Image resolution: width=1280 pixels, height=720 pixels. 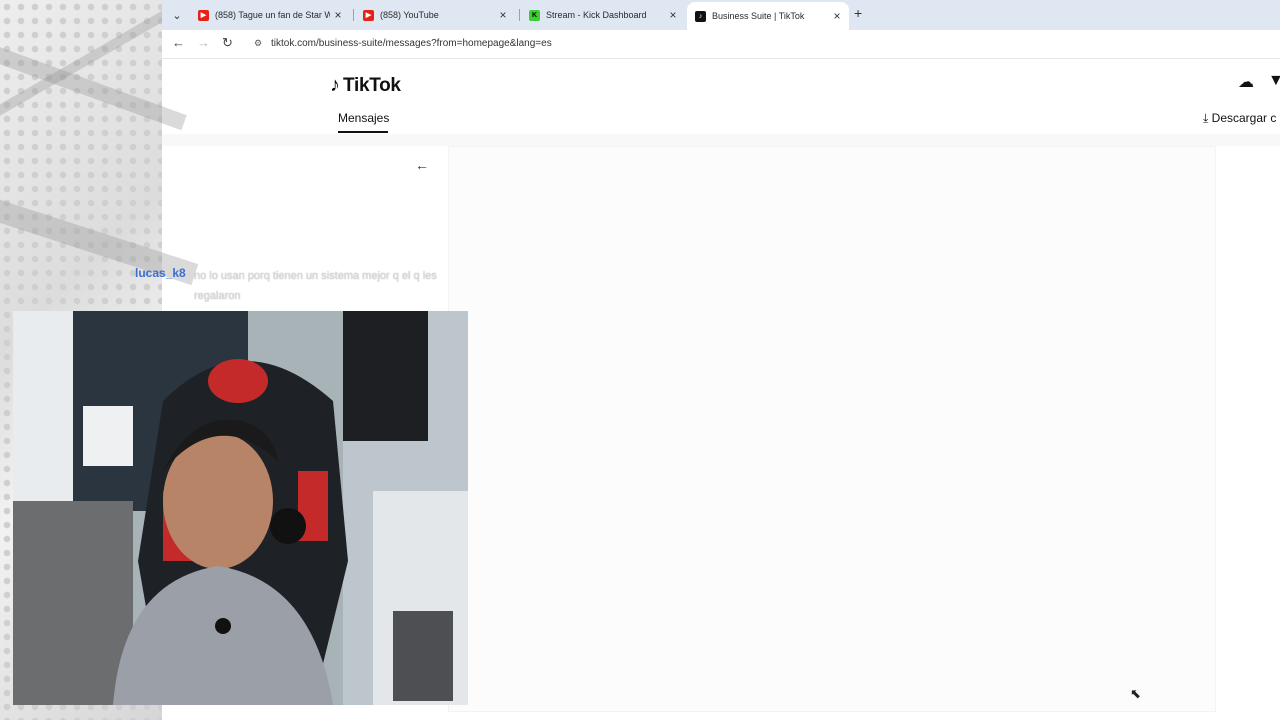 What do you see at coordinates (203, 42) in the screenshot?
I see `forward-button: →` at bounding box center [203, 42].